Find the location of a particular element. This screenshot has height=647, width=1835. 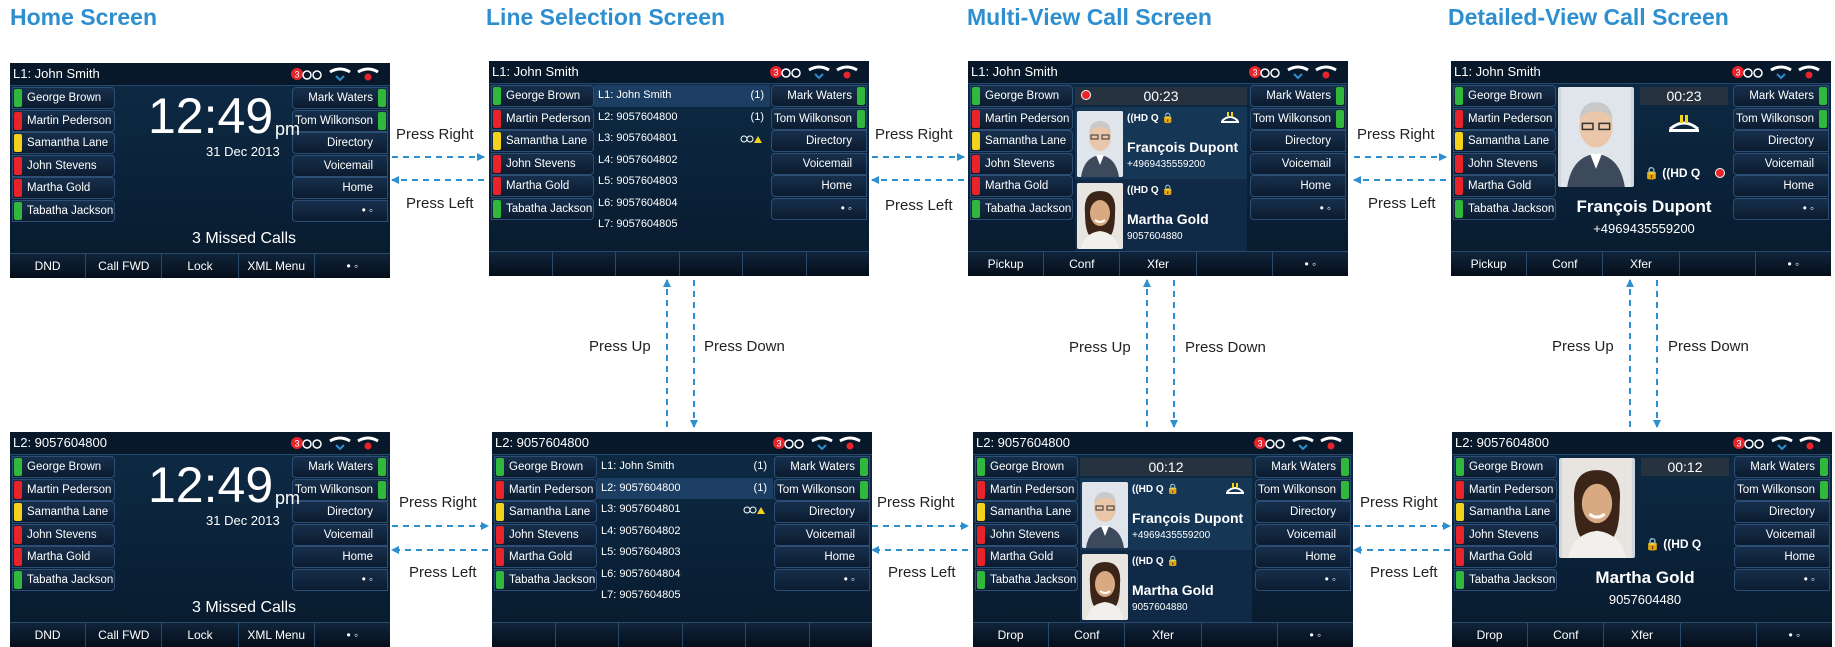

bottom-softkey: Lock is located at coordinates (200, 635).